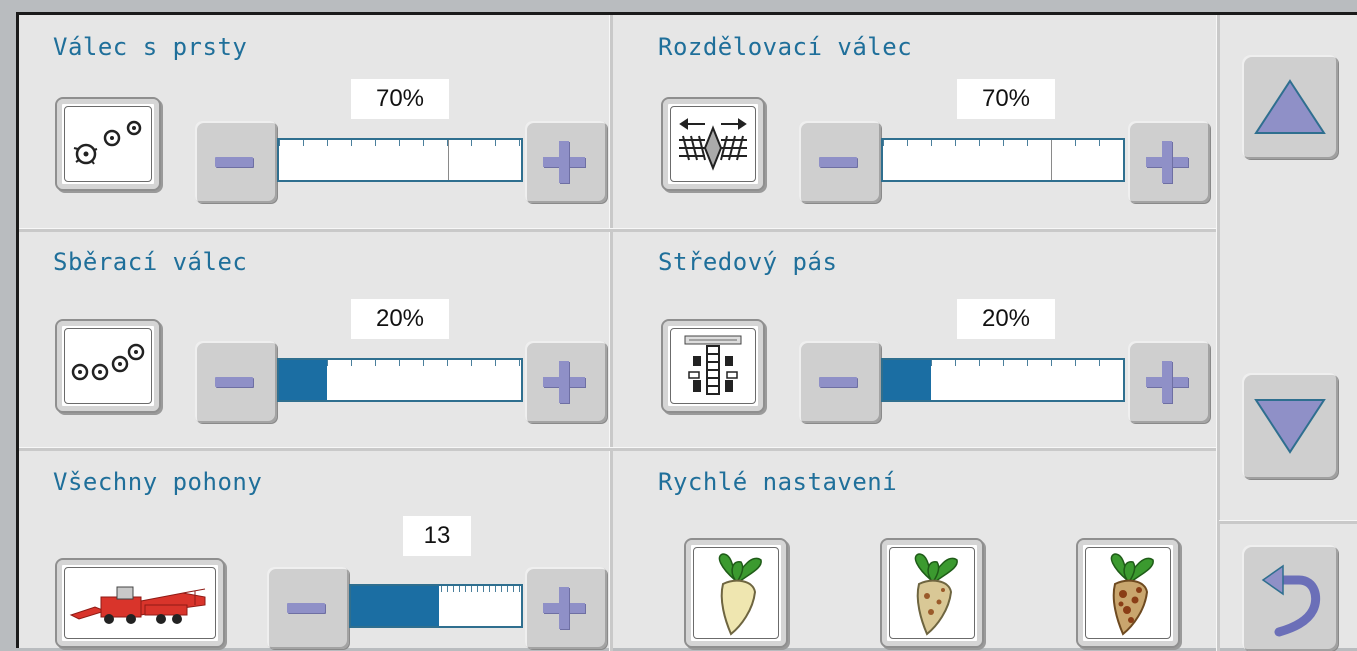 This screenshot has width=1357, height=651. Describe the element at coordinates (1288, 522) in the screenshot. I see `nav-row-divider` at that location.